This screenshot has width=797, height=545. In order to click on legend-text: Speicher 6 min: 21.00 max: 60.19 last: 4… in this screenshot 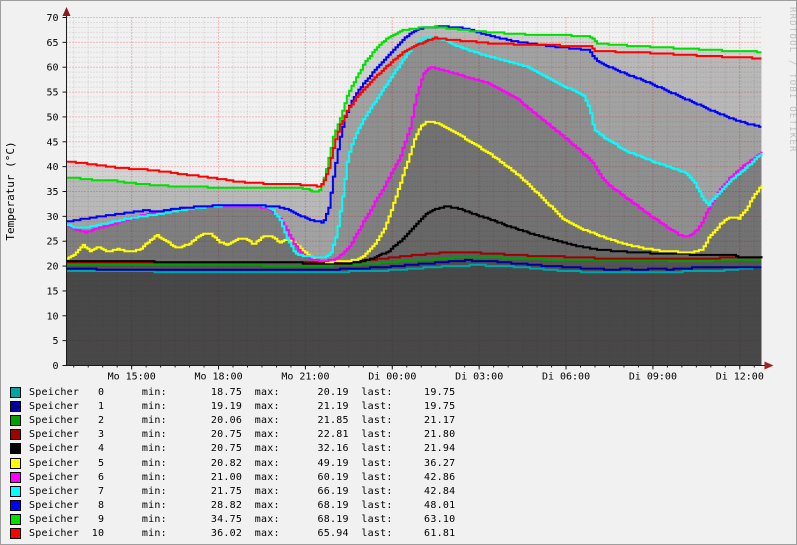, I will do `click(242, 477)`.